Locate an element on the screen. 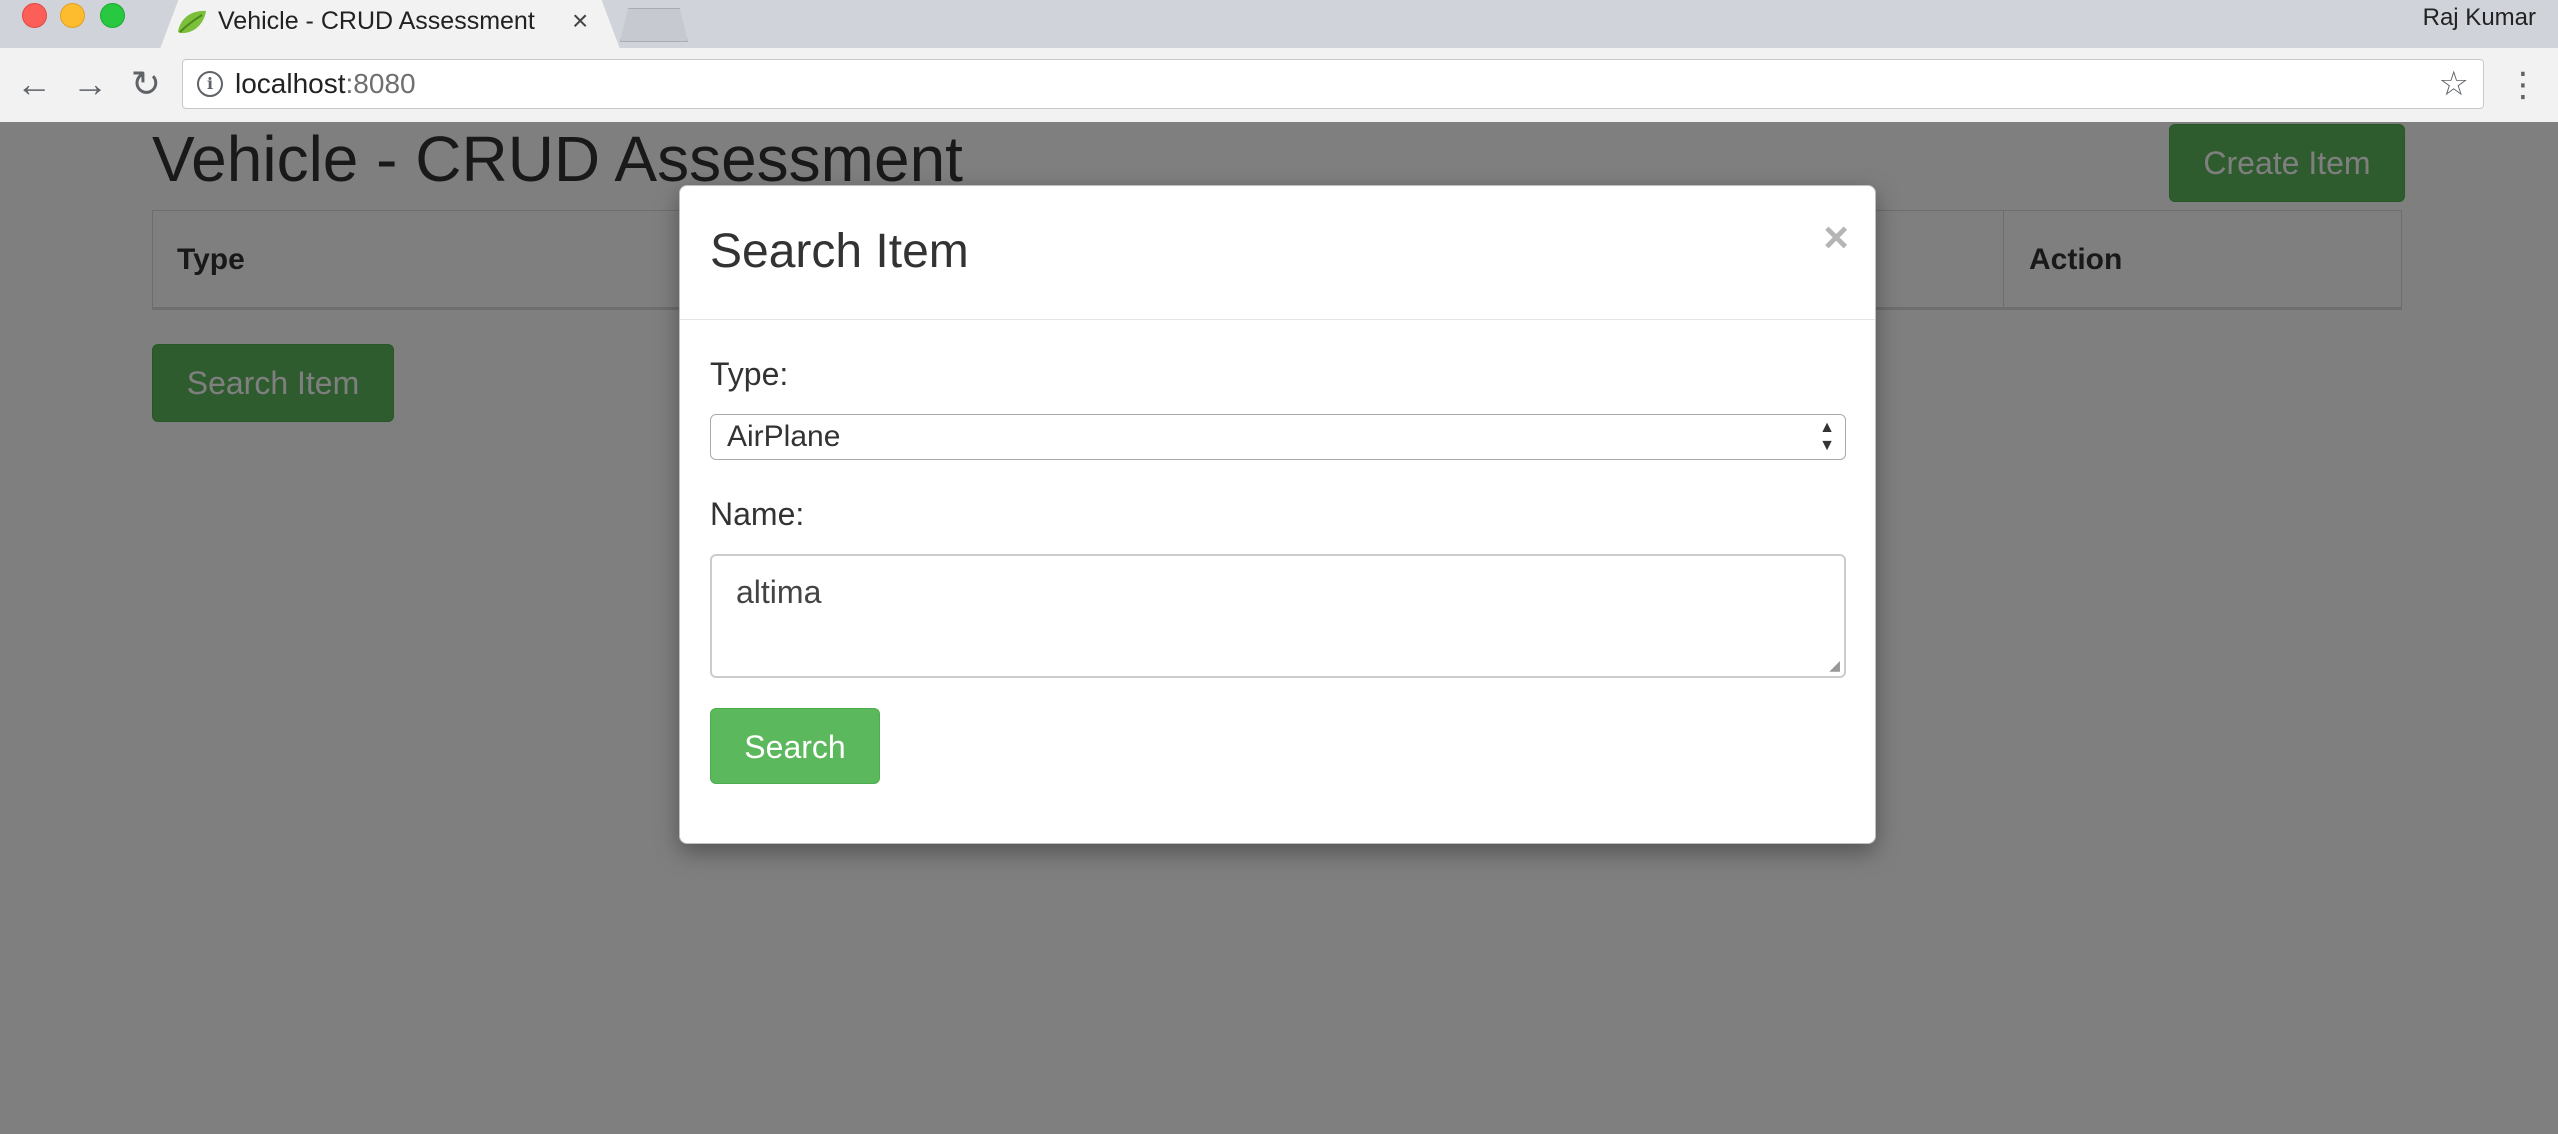 The image size is (2558, 1134). resize-grip-icon: ◢ is located at coordinates (1834, 665).